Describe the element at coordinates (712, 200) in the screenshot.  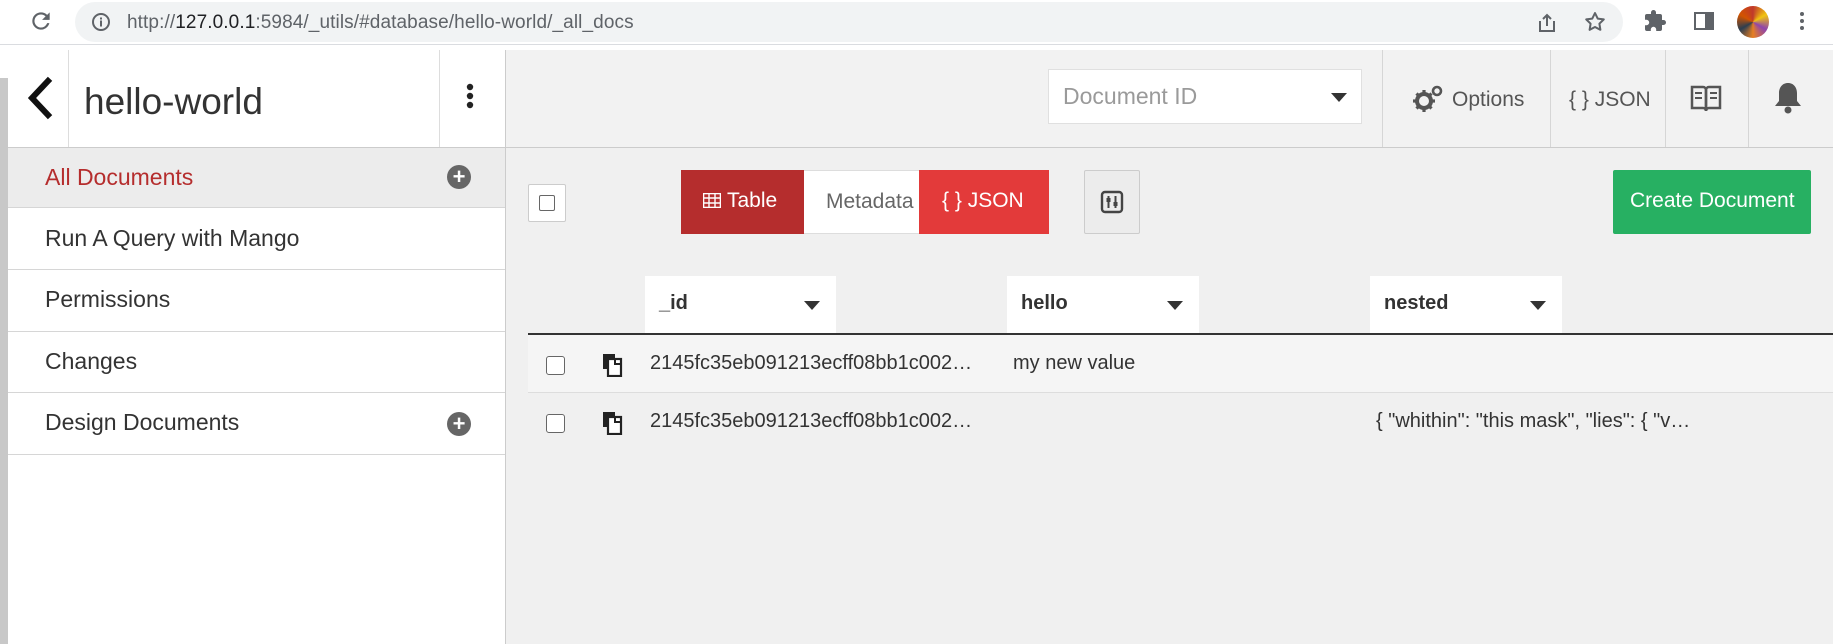
I see `table-icon` at that location.